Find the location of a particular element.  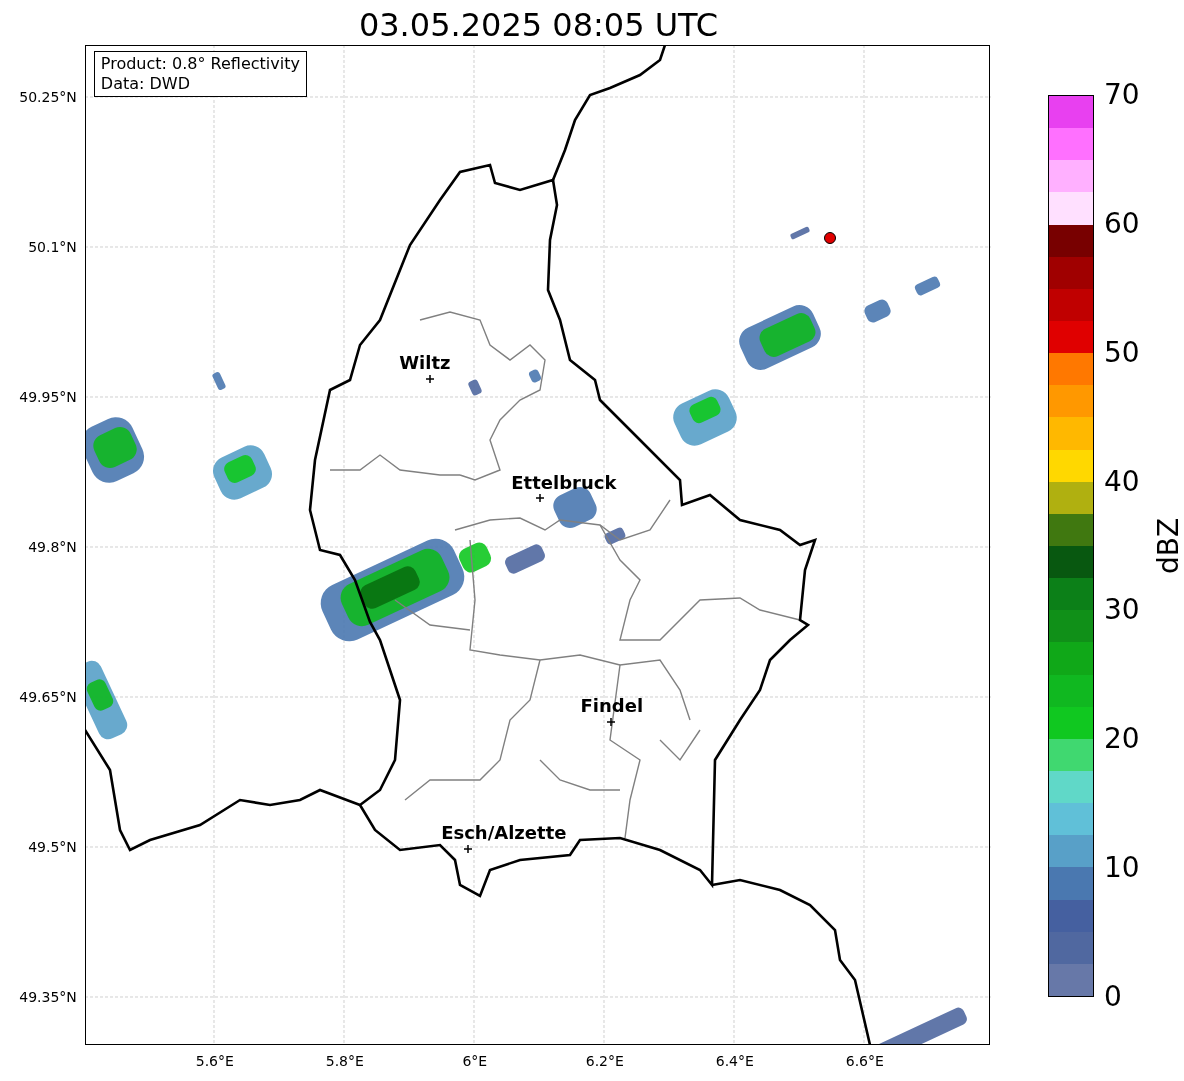

location-marker-icon is located at coordinates (829, 238).